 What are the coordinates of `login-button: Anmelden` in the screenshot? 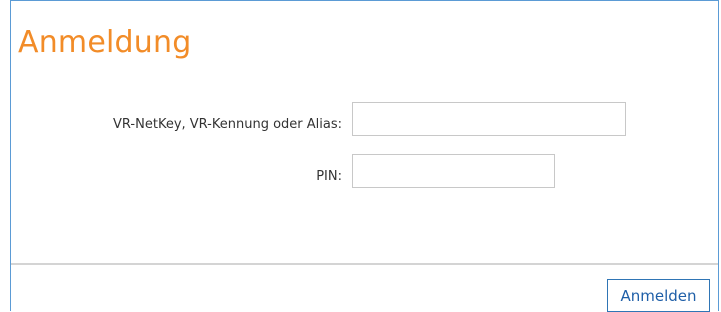 It's located at (658, 295).